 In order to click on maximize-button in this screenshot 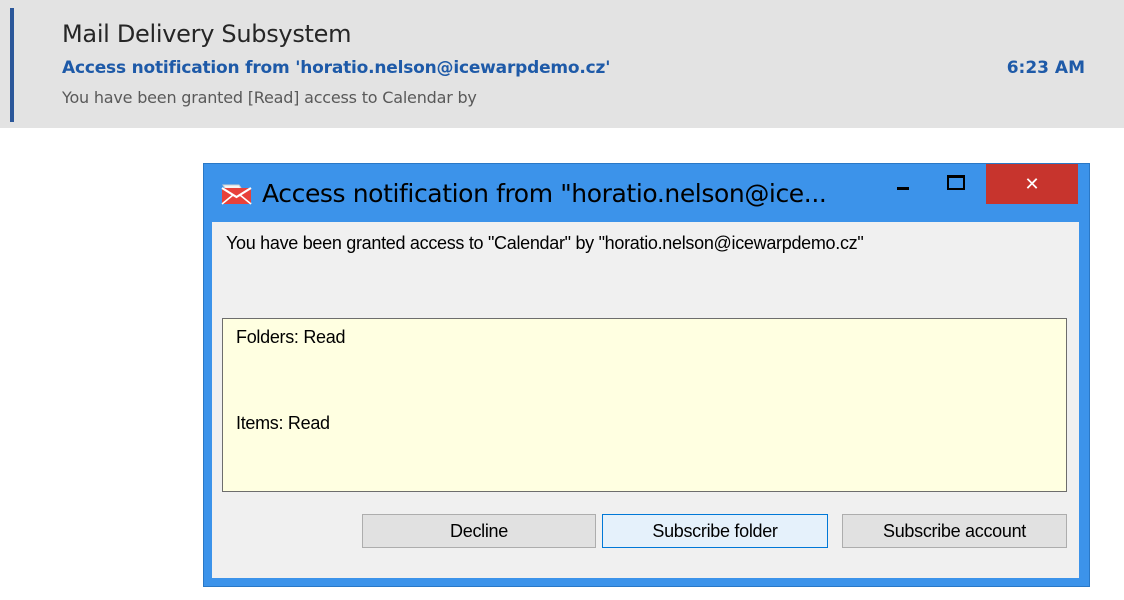, I will do `click(956, 185)`.